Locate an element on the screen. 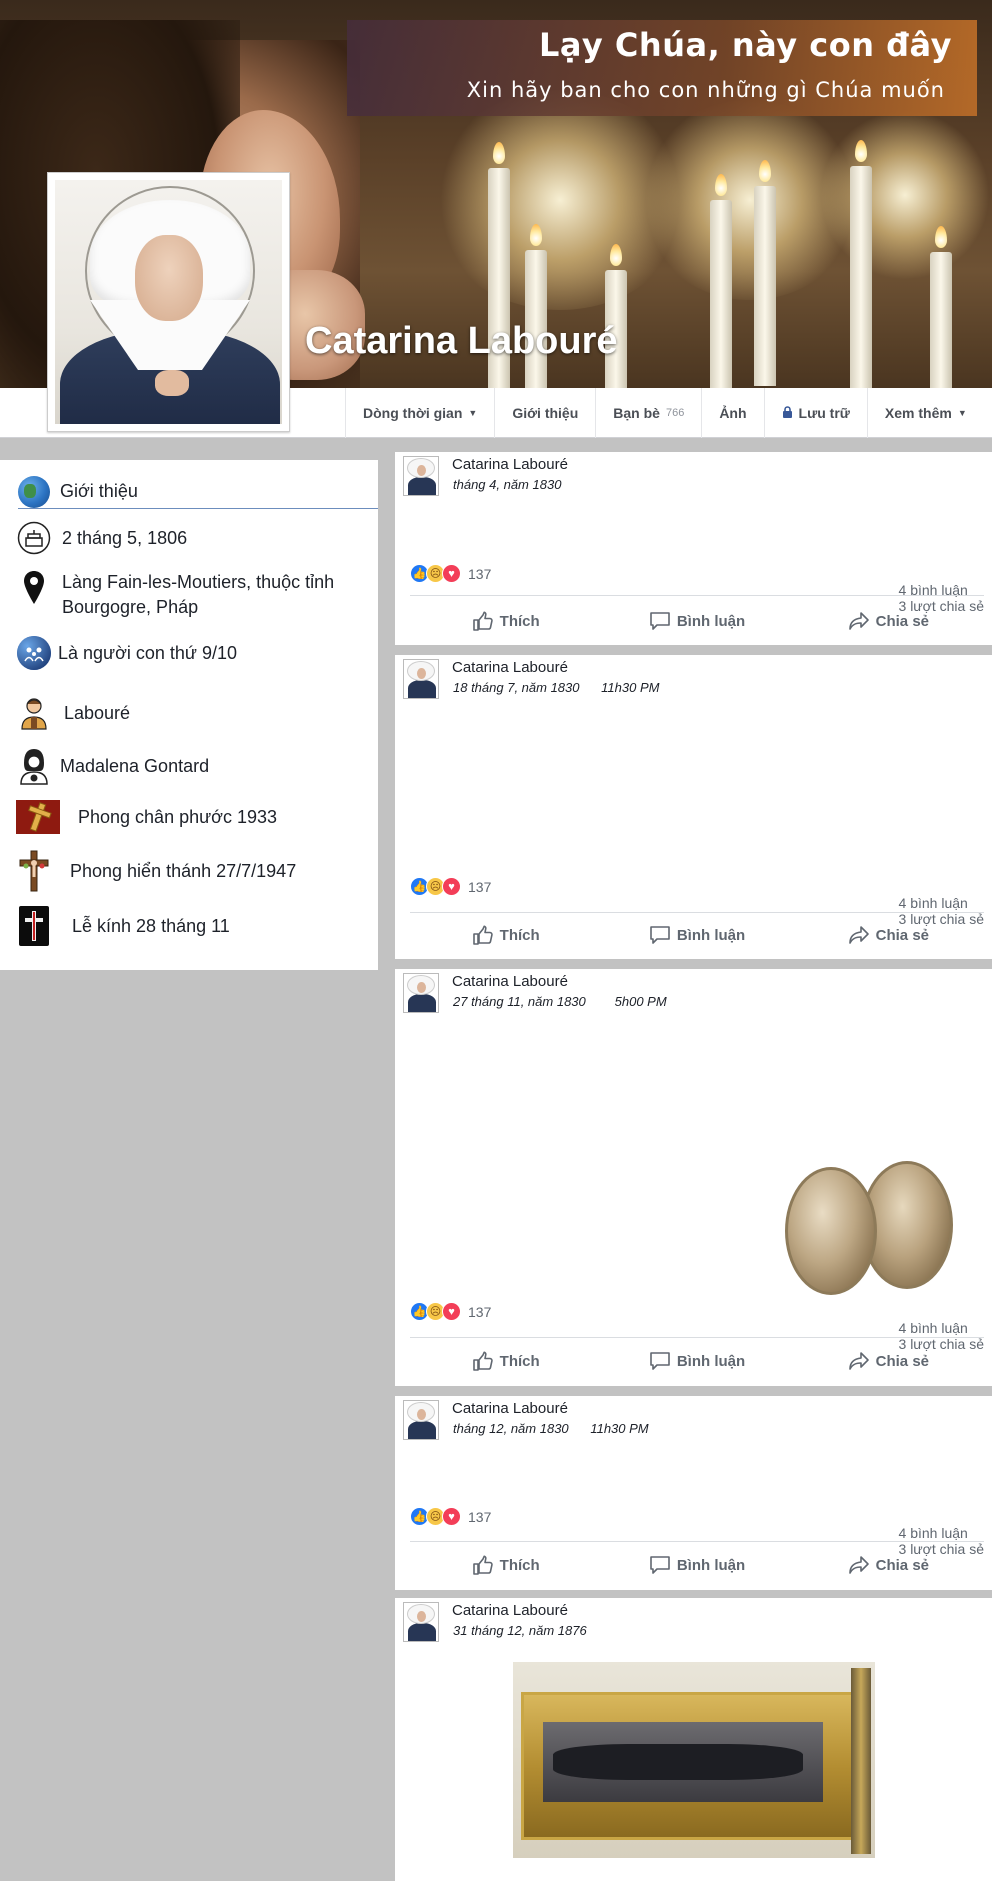 This screenshot has height=1881, width=992. post-date: 18 tháng 7, năm 1830 11h30 PM is located at coordinates (556, 687).